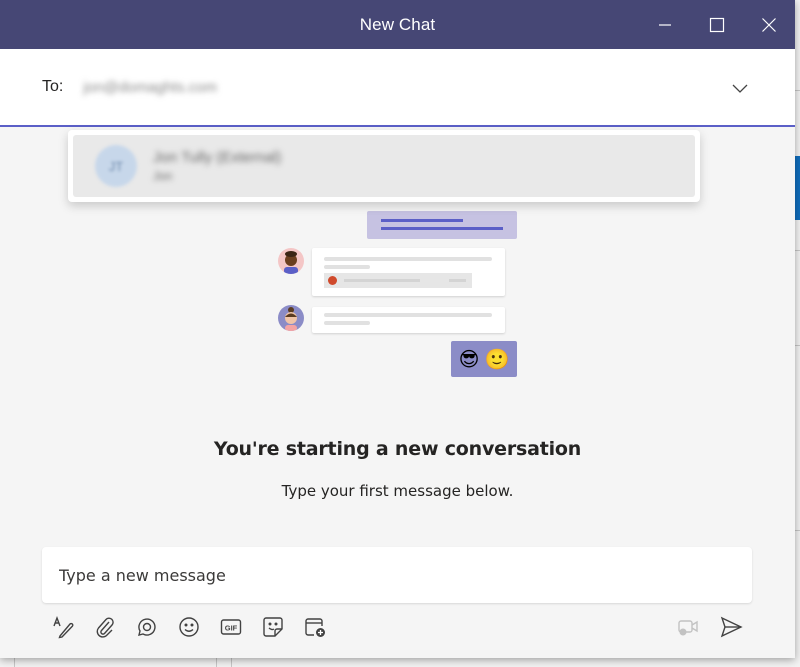  I want to click on smile-emoji-icon: 🙂, so click(497, 359).